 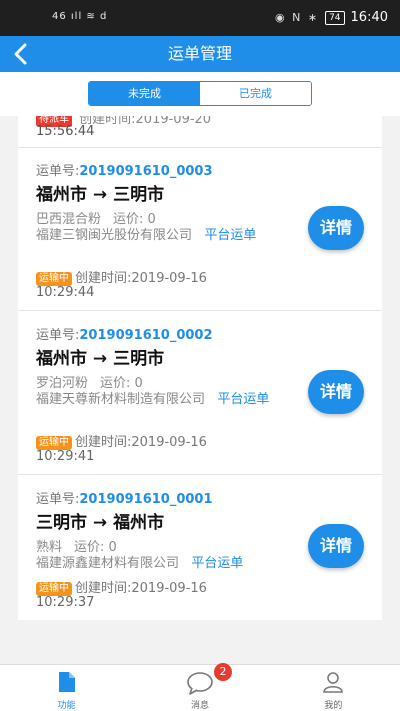 I want to click on page-title: 运单管理, so click(x=199, y=53).